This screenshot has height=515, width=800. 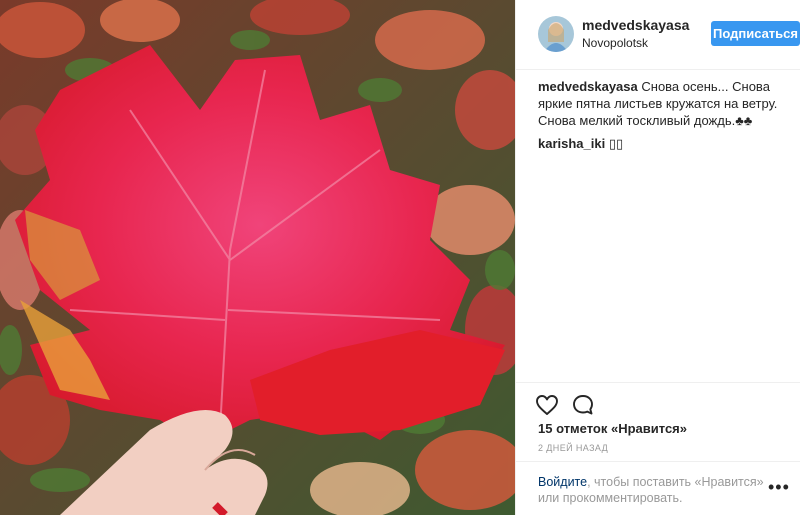 I want to click on heart-icon, so click(x=547, y=405).